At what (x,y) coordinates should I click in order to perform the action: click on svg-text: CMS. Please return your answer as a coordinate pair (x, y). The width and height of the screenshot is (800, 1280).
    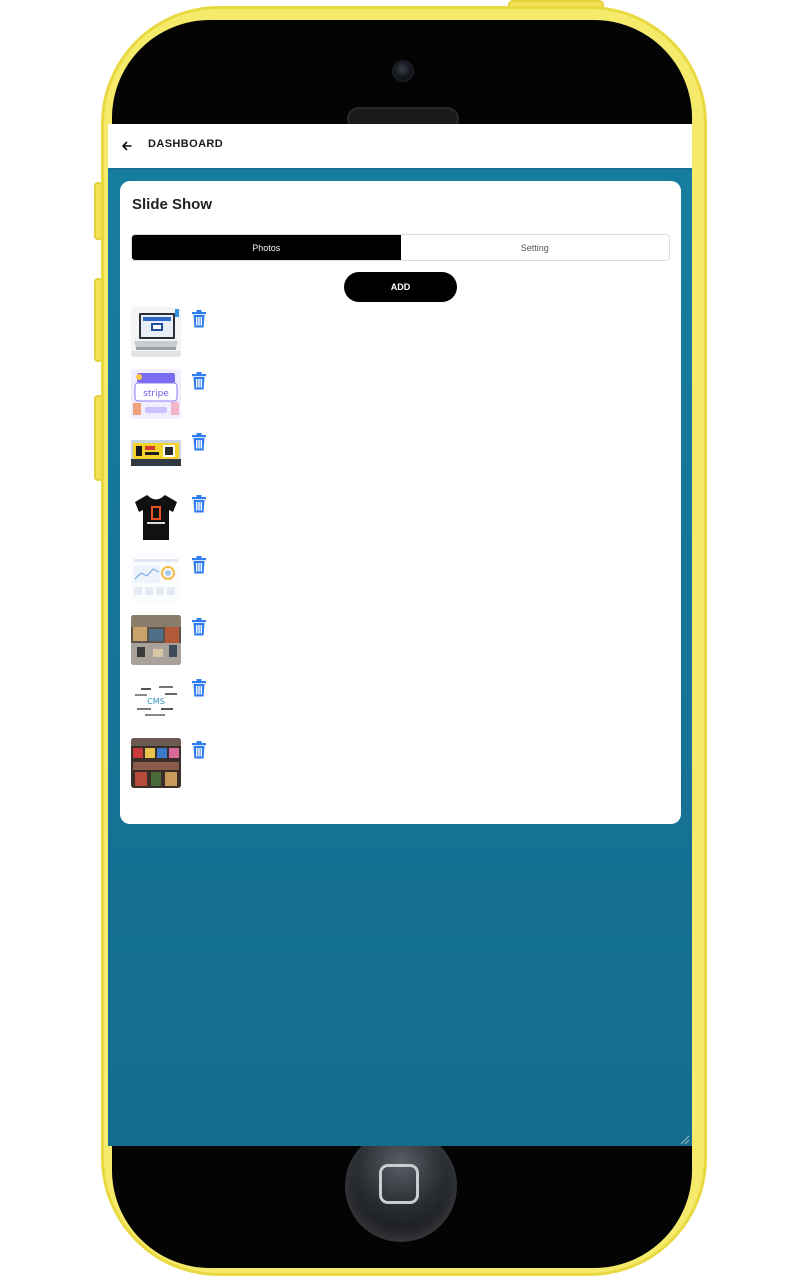
    Looking at the image, I should click on (156, 701).